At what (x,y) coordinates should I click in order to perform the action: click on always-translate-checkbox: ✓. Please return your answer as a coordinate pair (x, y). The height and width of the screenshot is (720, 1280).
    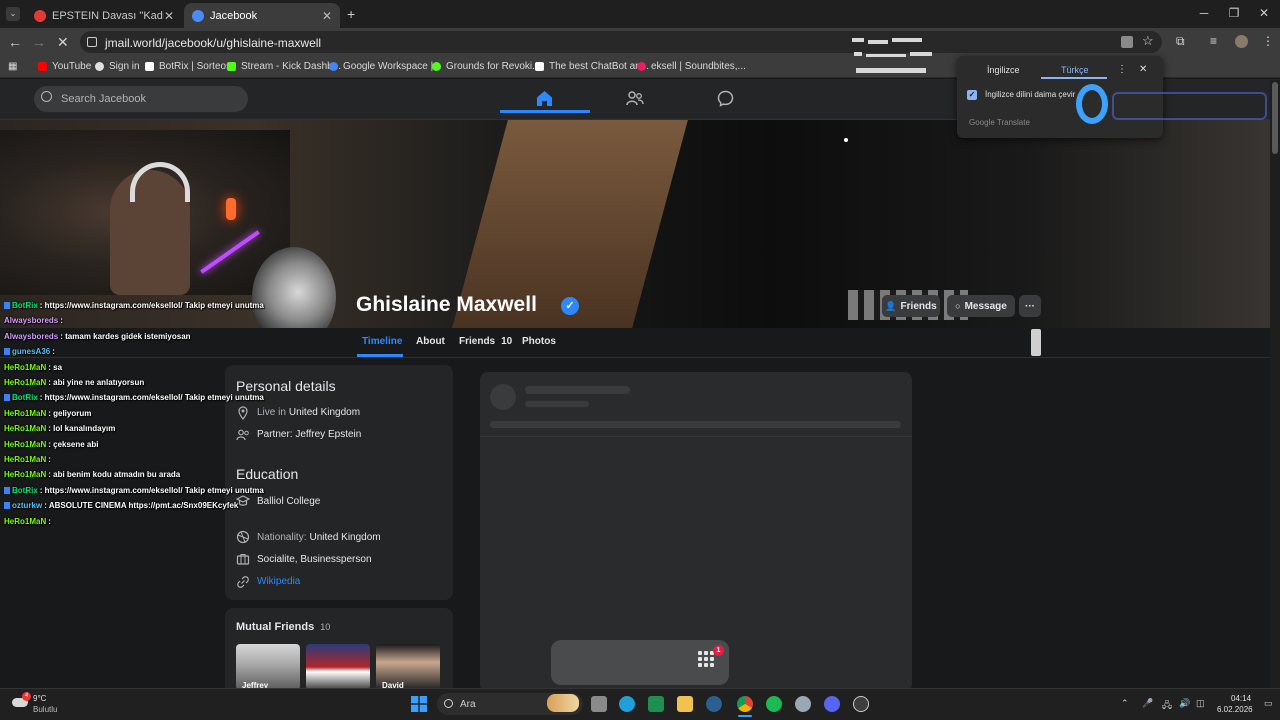
    Looking at the image, I should click on (972, 95).